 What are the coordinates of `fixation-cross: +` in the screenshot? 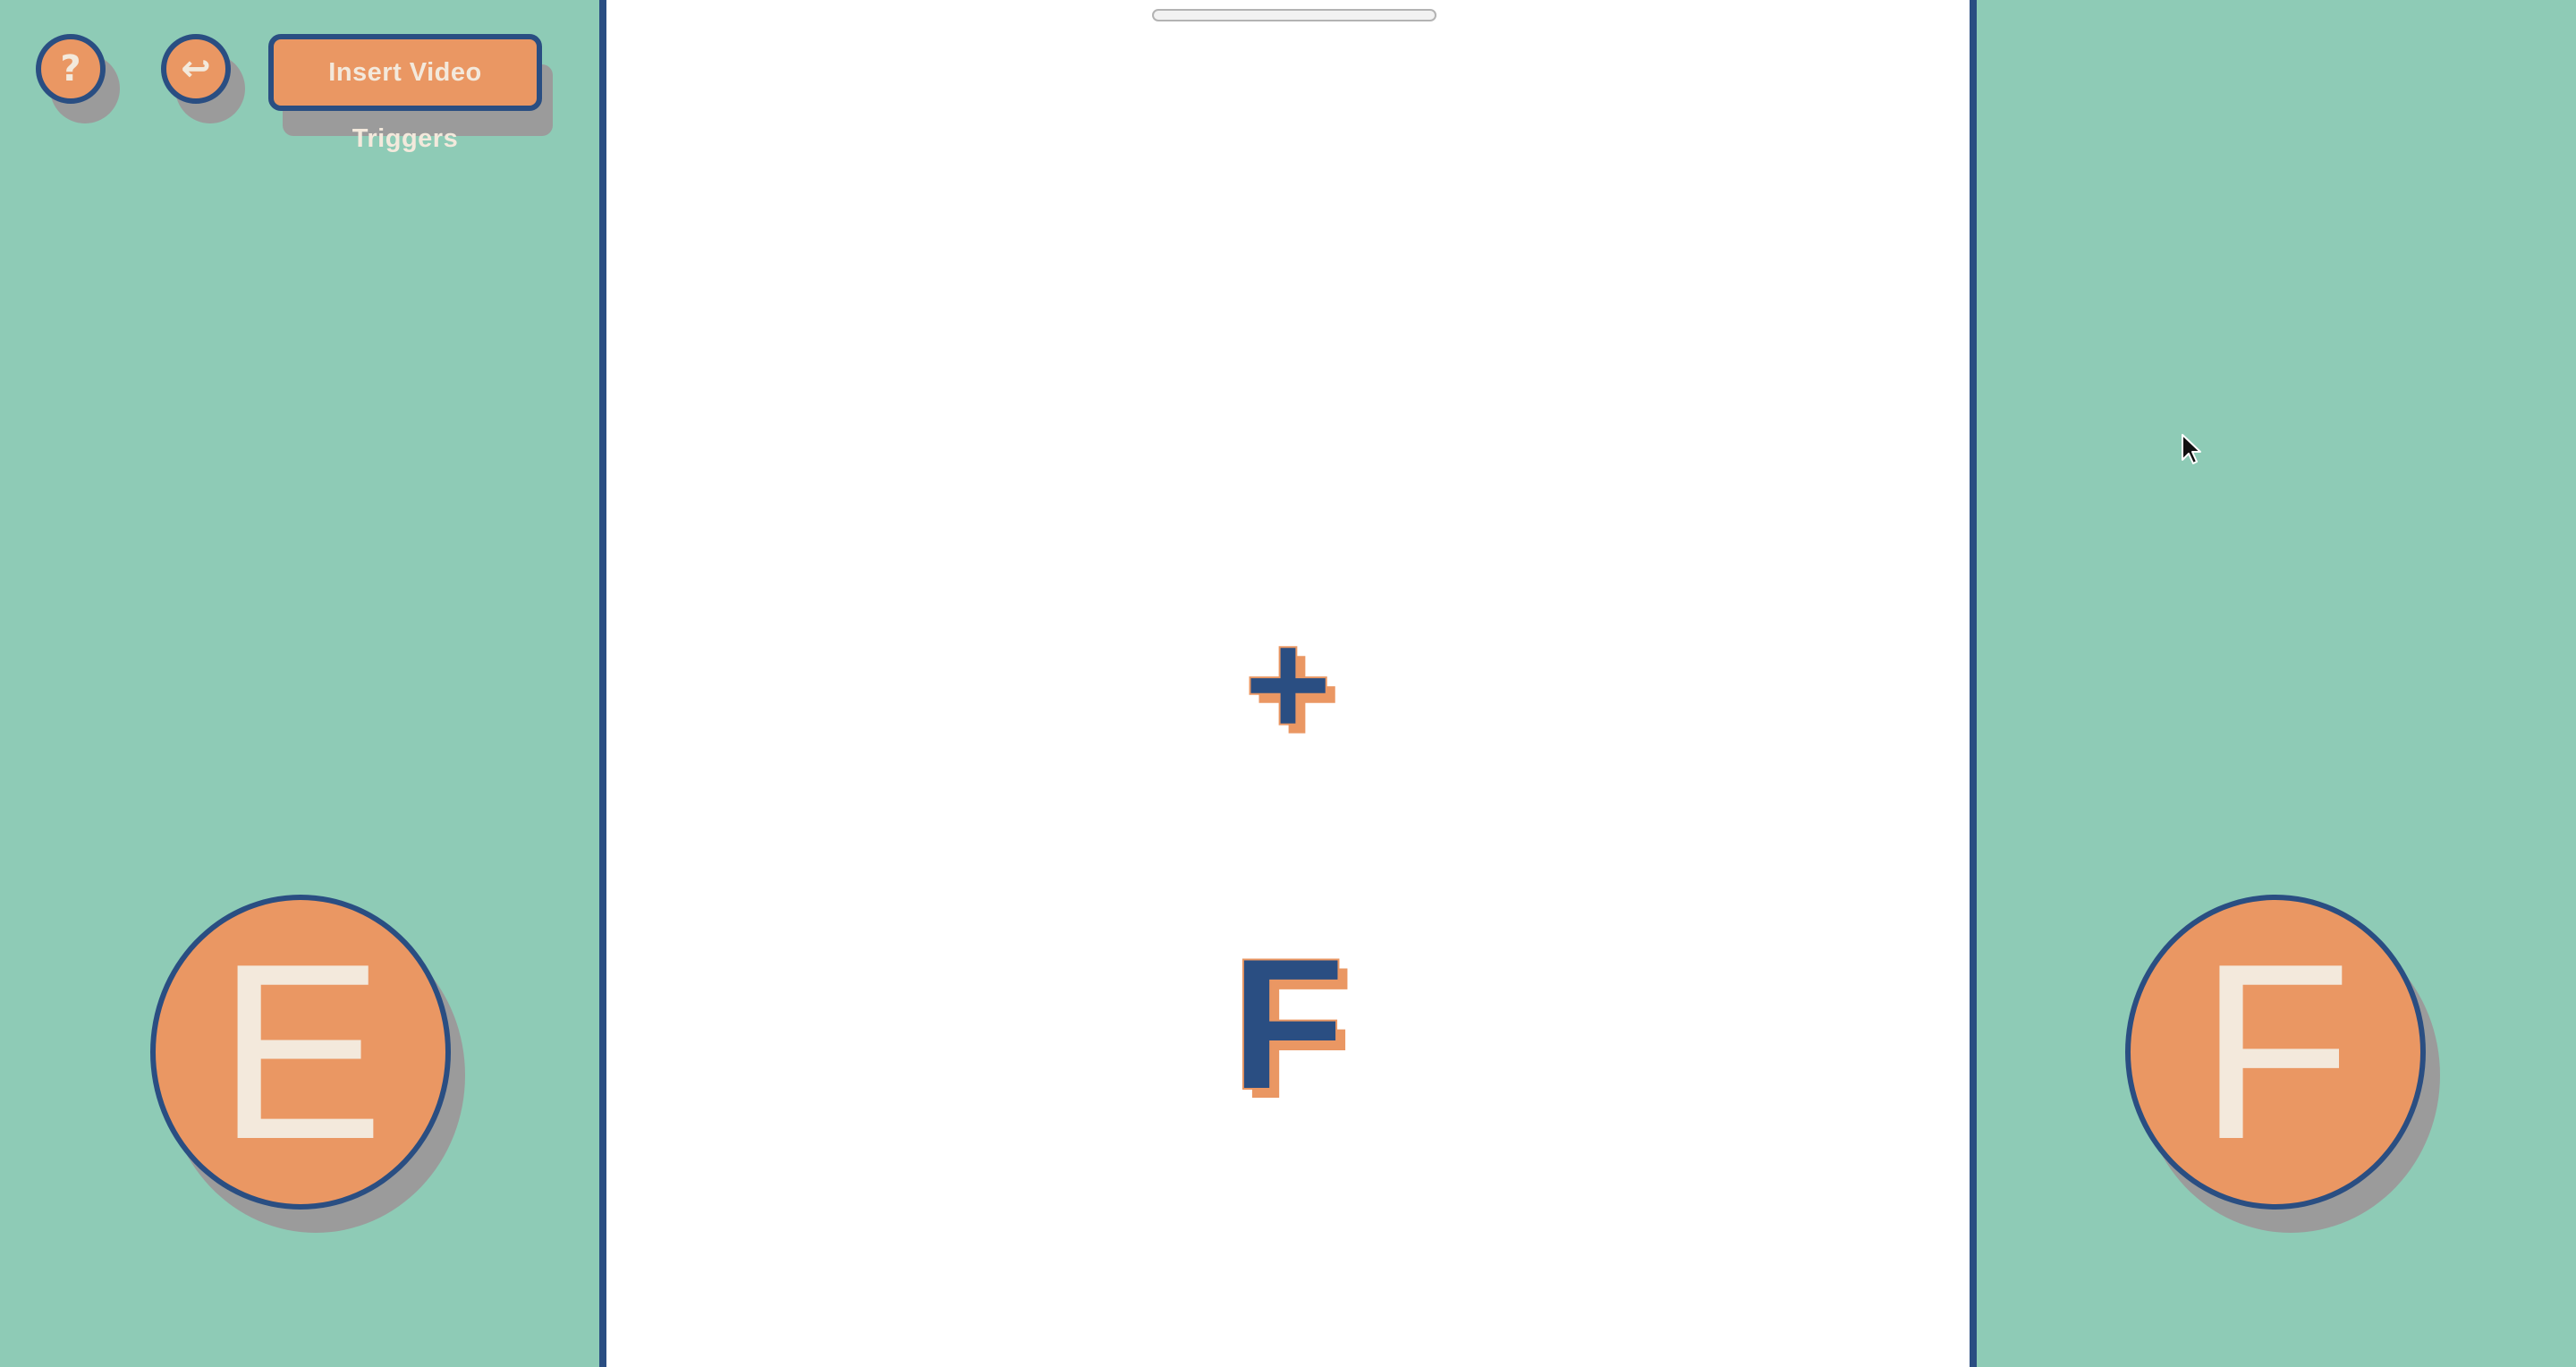 It's located at (1287, 684).